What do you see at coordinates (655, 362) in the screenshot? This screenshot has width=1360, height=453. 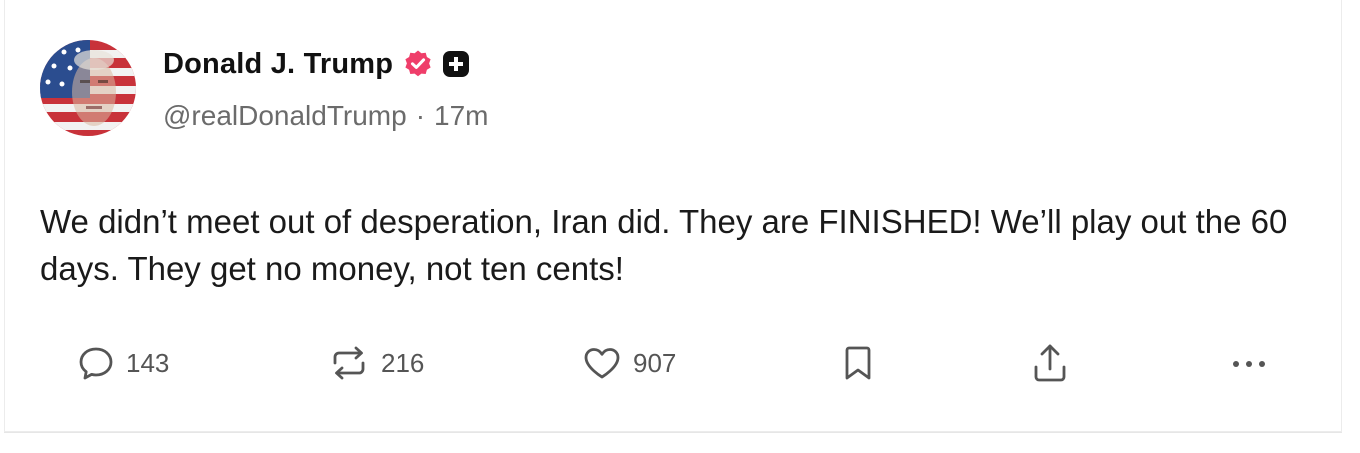 I see `like-count: 907` at bounding box center [655, 362].